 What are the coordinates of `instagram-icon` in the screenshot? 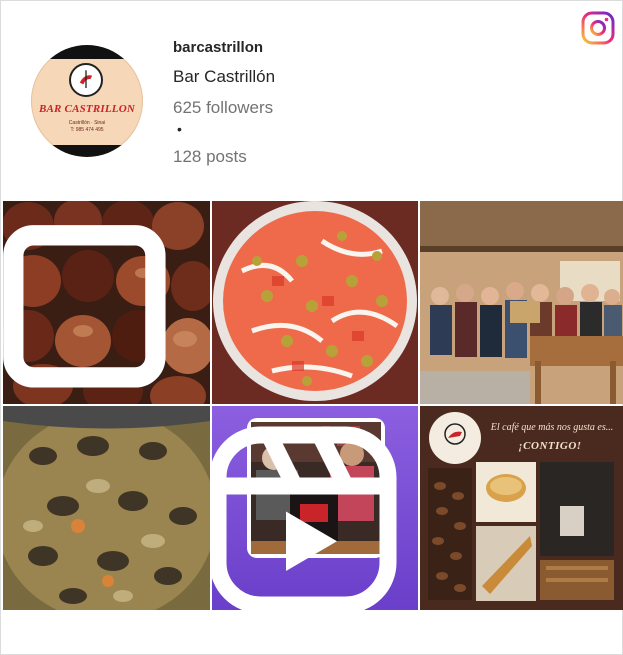 It's located at (598, 28).